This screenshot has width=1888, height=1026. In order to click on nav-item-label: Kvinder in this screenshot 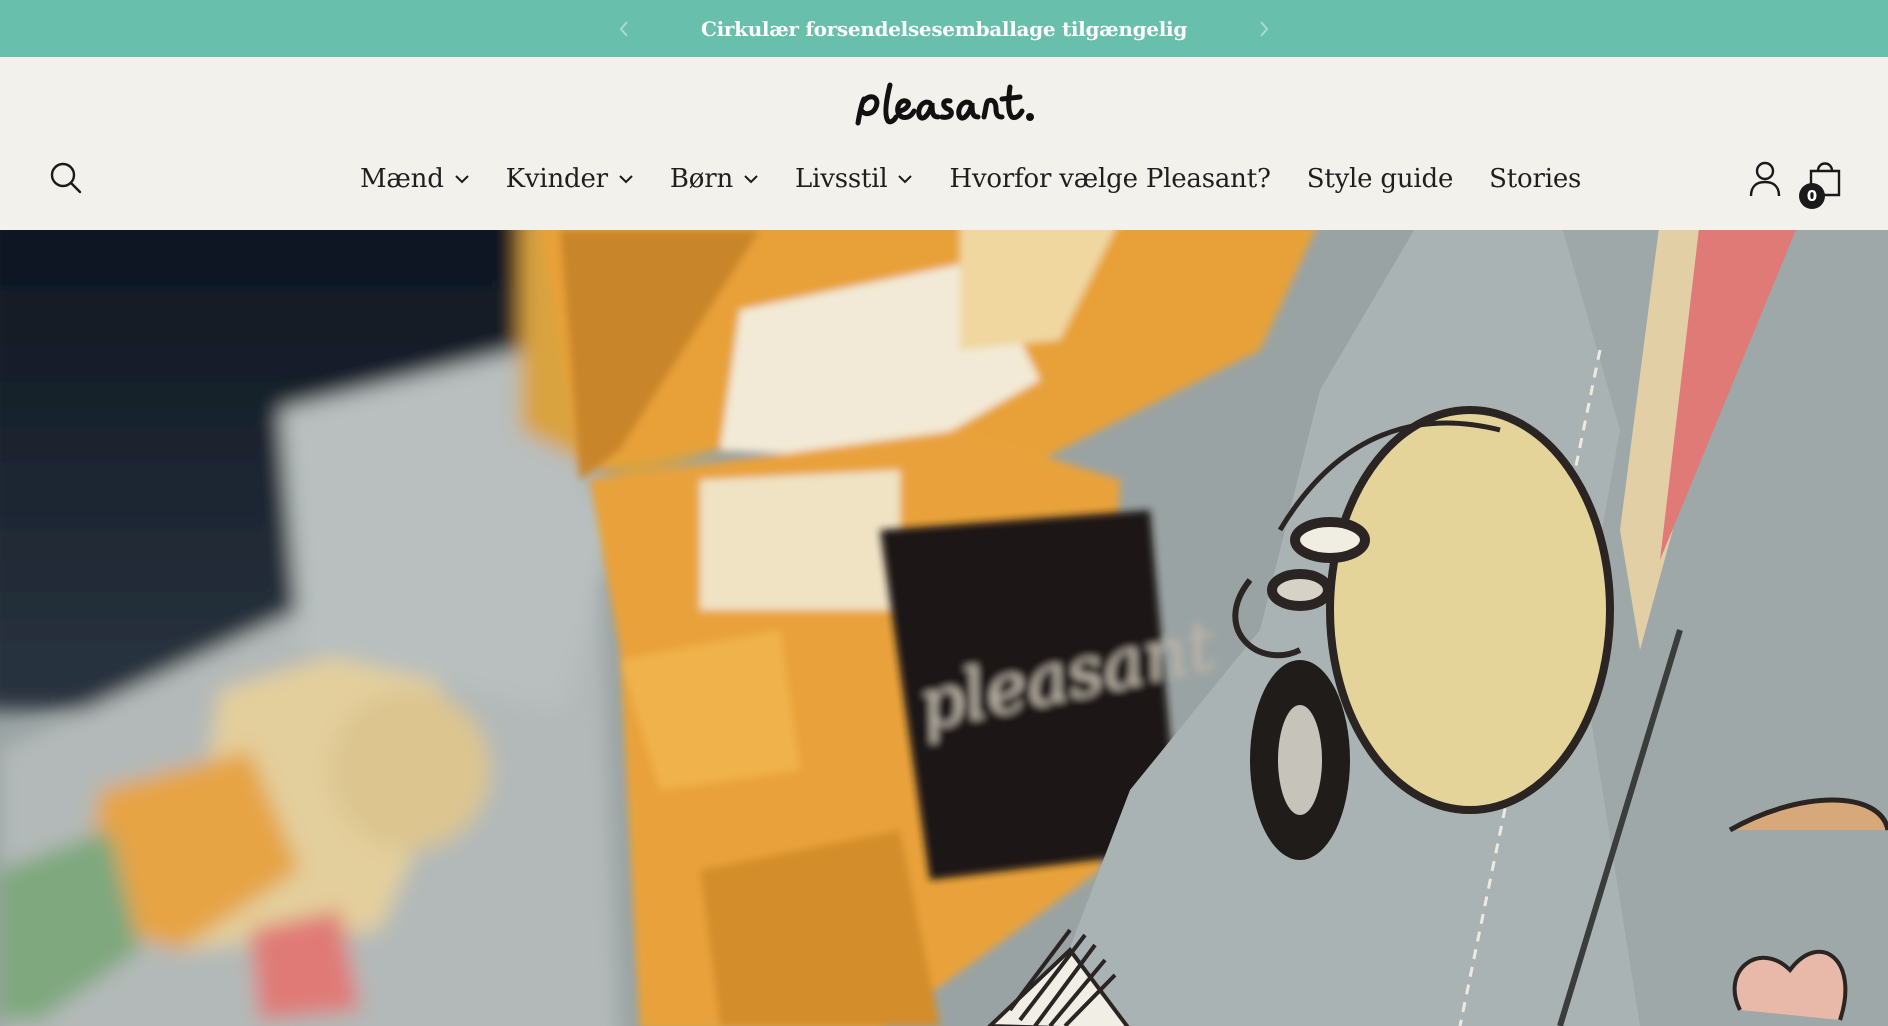, I will do `click(556, 179)`.